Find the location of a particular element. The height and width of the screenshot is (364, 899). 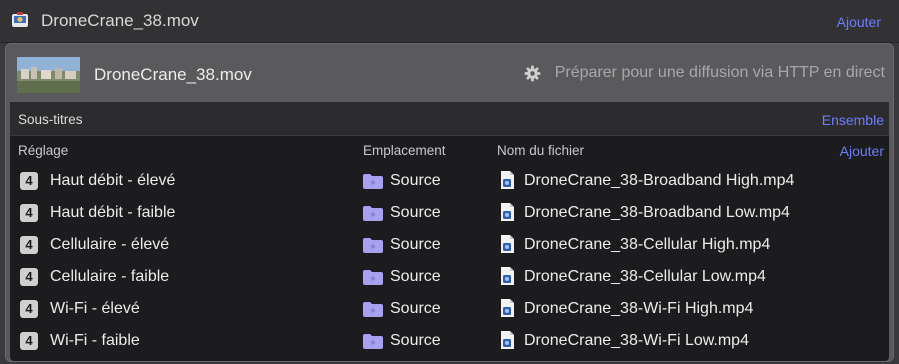

filename-value: DroneCrane_38-Wi-Fi Low.mp4 is located at coordinates (636, 341).